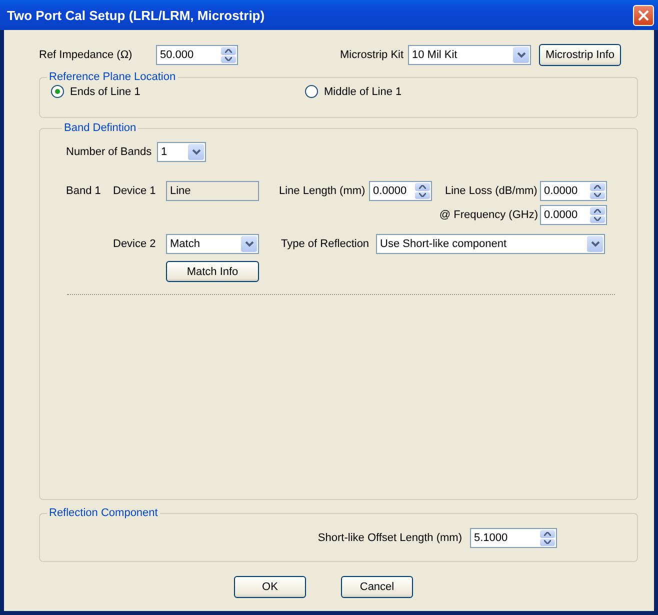 The width and height of the screenshot is (658, 615). Describe the element at coordinates (573, 191) in the screenshot. I see `line-loss-spinbox: 0.0000` at that location.